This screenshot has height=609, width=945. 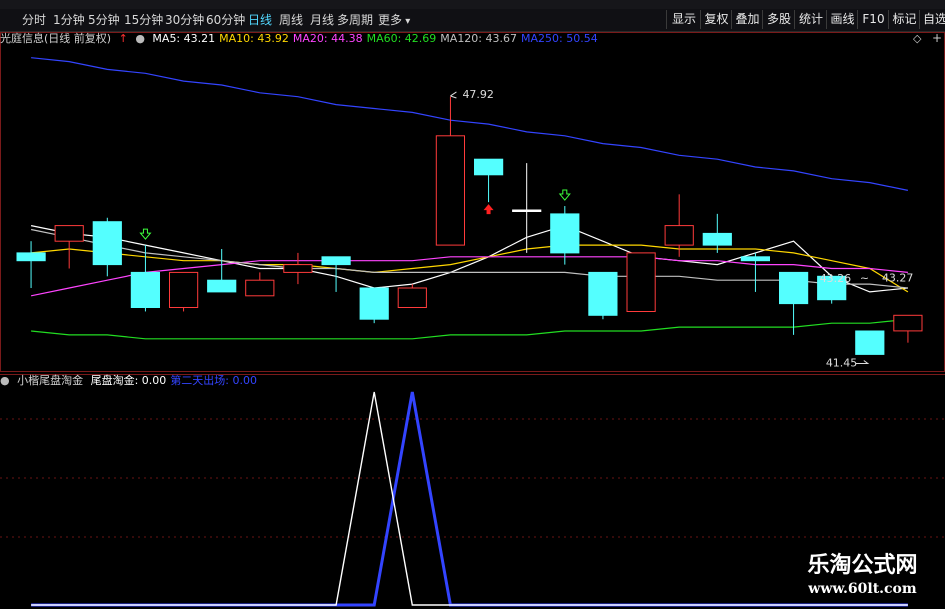 I want to click on period-tab-4: 30分钟, so click(x=184, y=20).